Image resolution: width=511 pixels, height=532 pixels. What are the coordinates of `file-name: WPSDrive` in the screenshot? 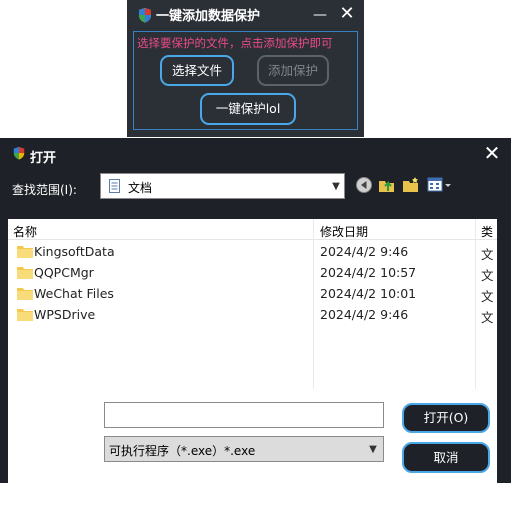 It's located at (65, 314).